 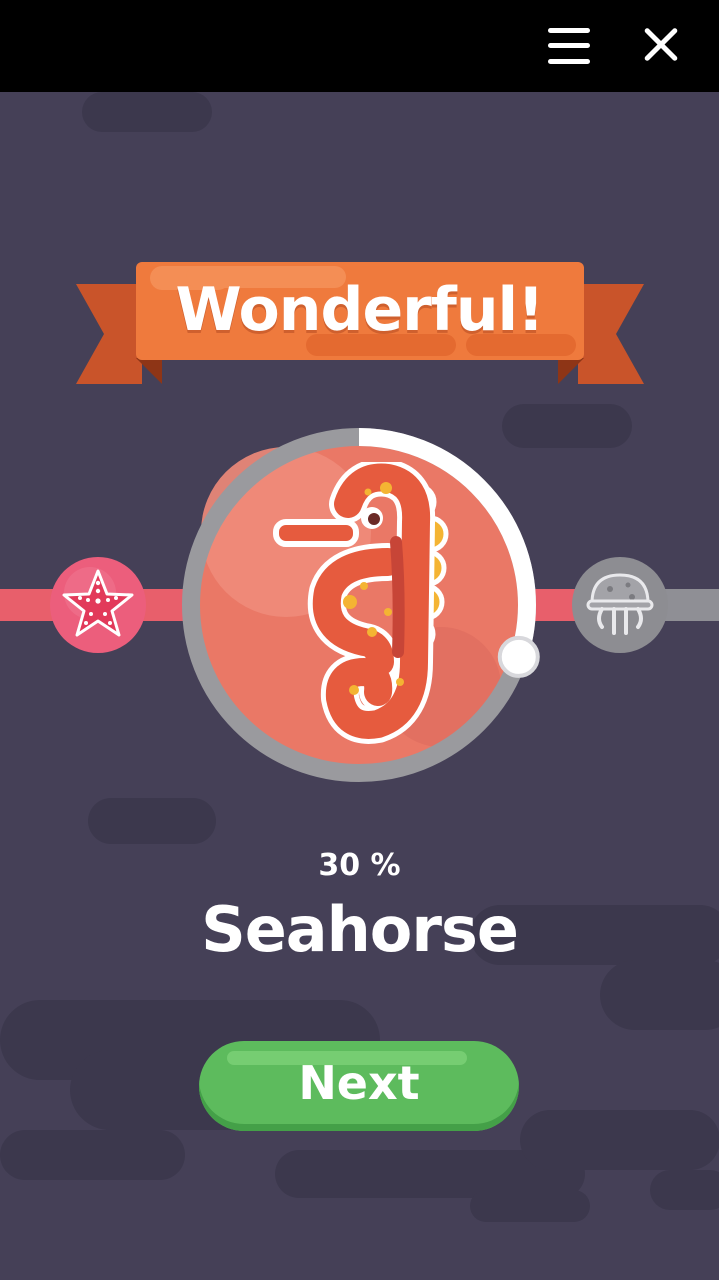 I want to click on hamburger-menu-icon, so click(x=569, y=46).